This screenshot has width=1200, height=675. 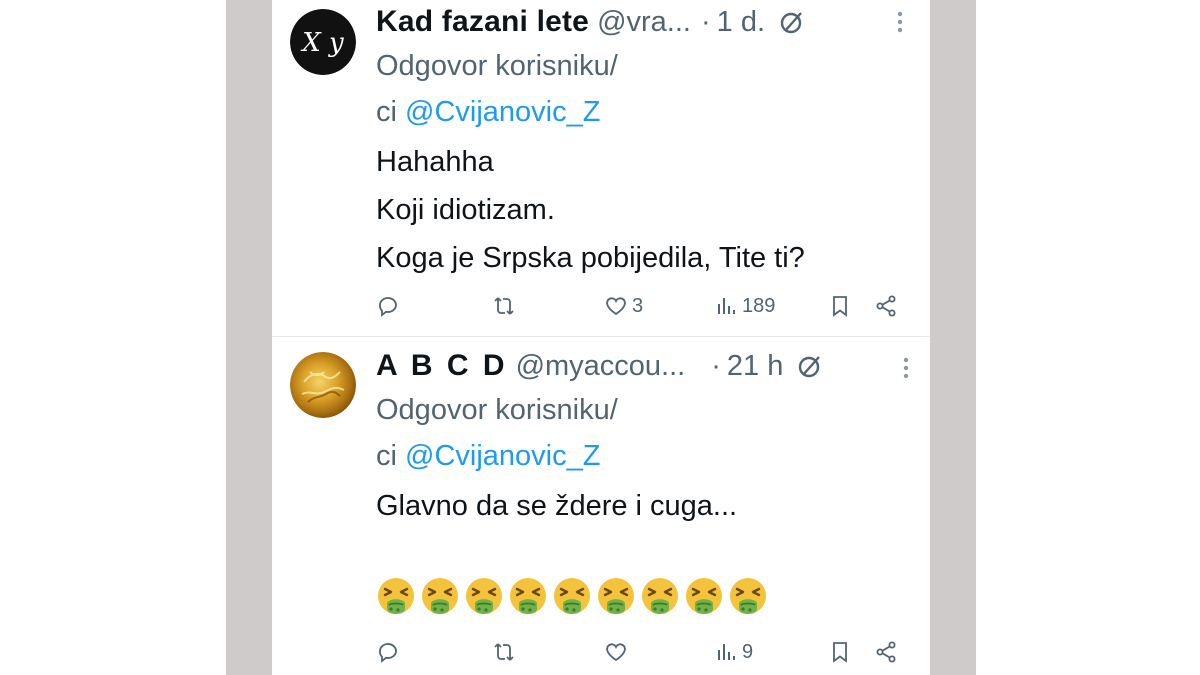 What do you see at coordinates (590, 258) in the screenshot?
I see `tweet-text-line: Koga je Srpska pobijedila, Tite ti?` at bounding box center [590, 258].